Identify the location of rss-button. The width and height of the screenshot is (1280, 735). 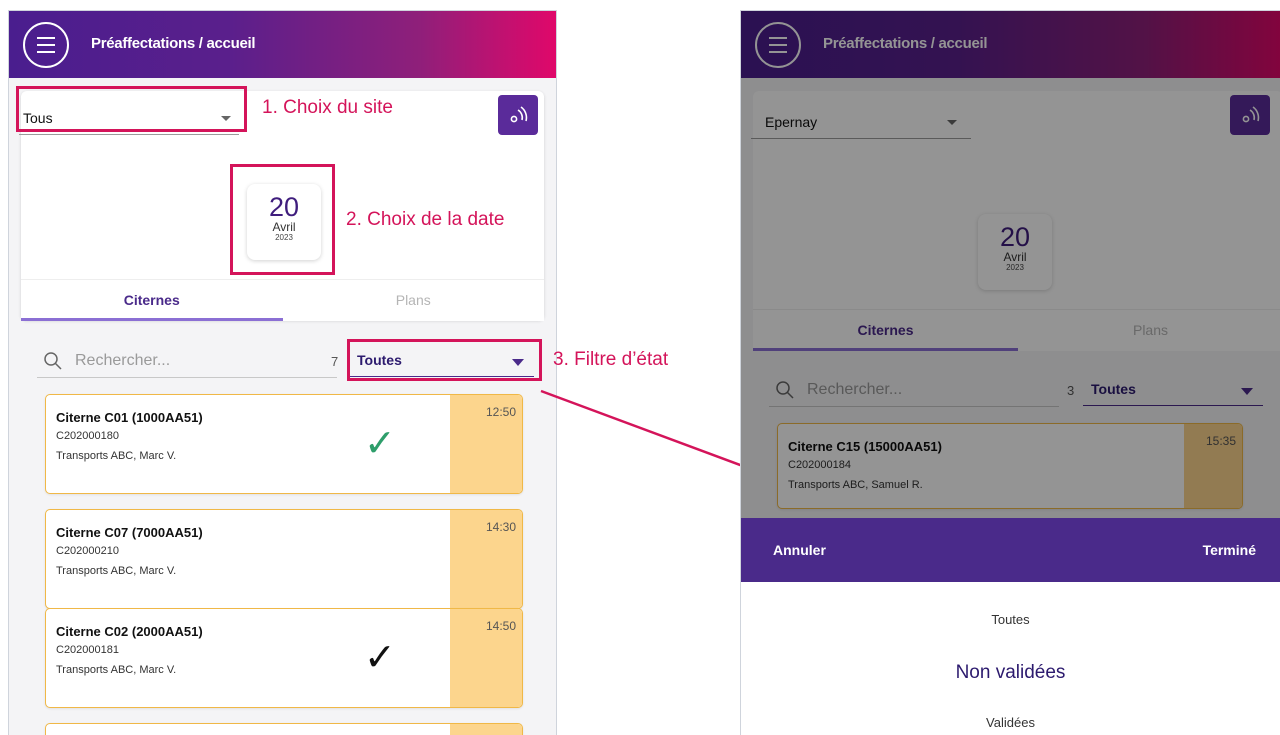
(518, 115).